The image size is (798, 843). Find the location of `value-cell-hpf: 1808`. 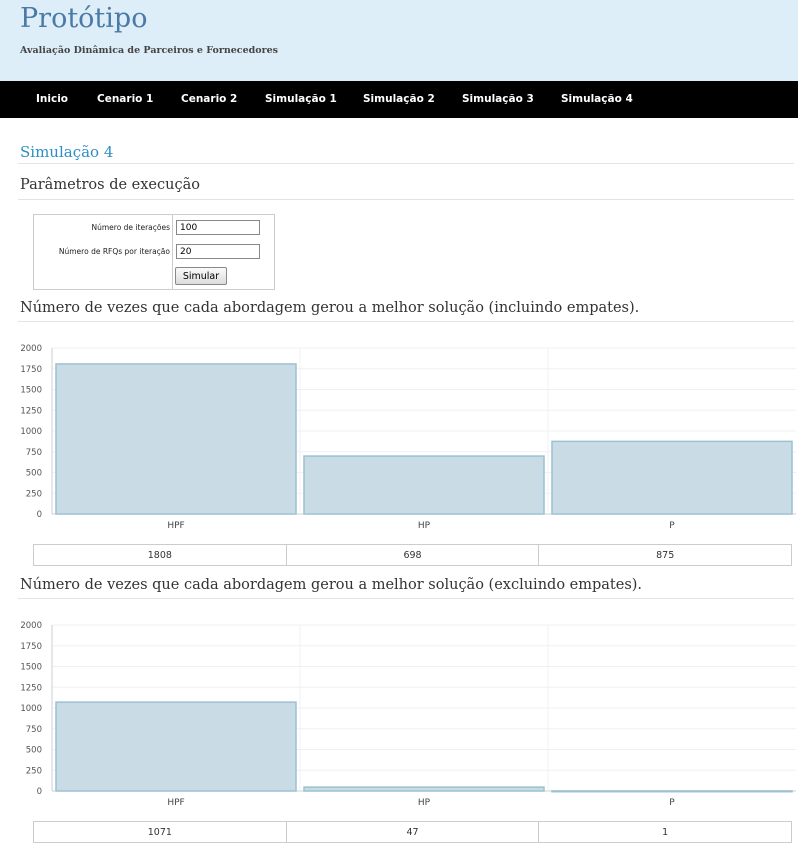

value-cell-hpf: 1808 is located at coordinates (159, 555).